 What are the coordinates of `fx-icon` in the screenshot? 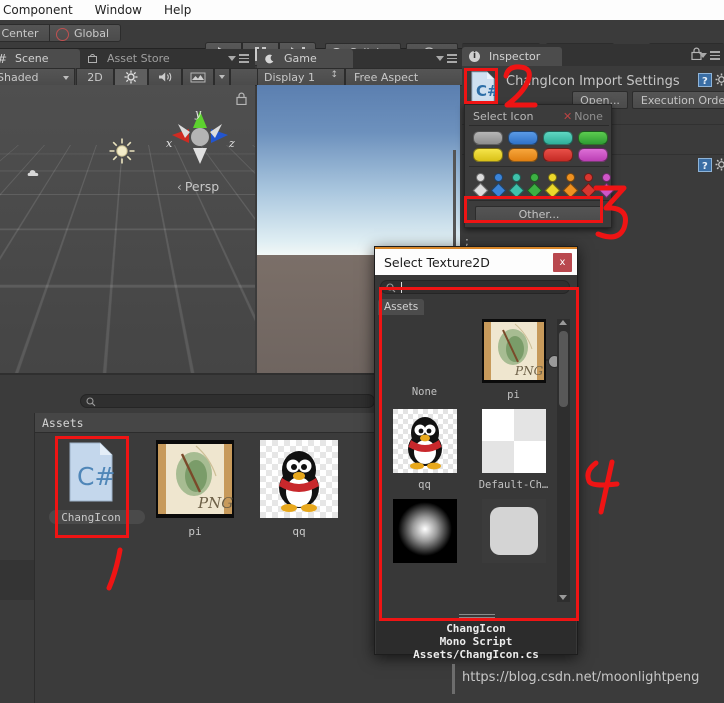 It's located at (198, 77).